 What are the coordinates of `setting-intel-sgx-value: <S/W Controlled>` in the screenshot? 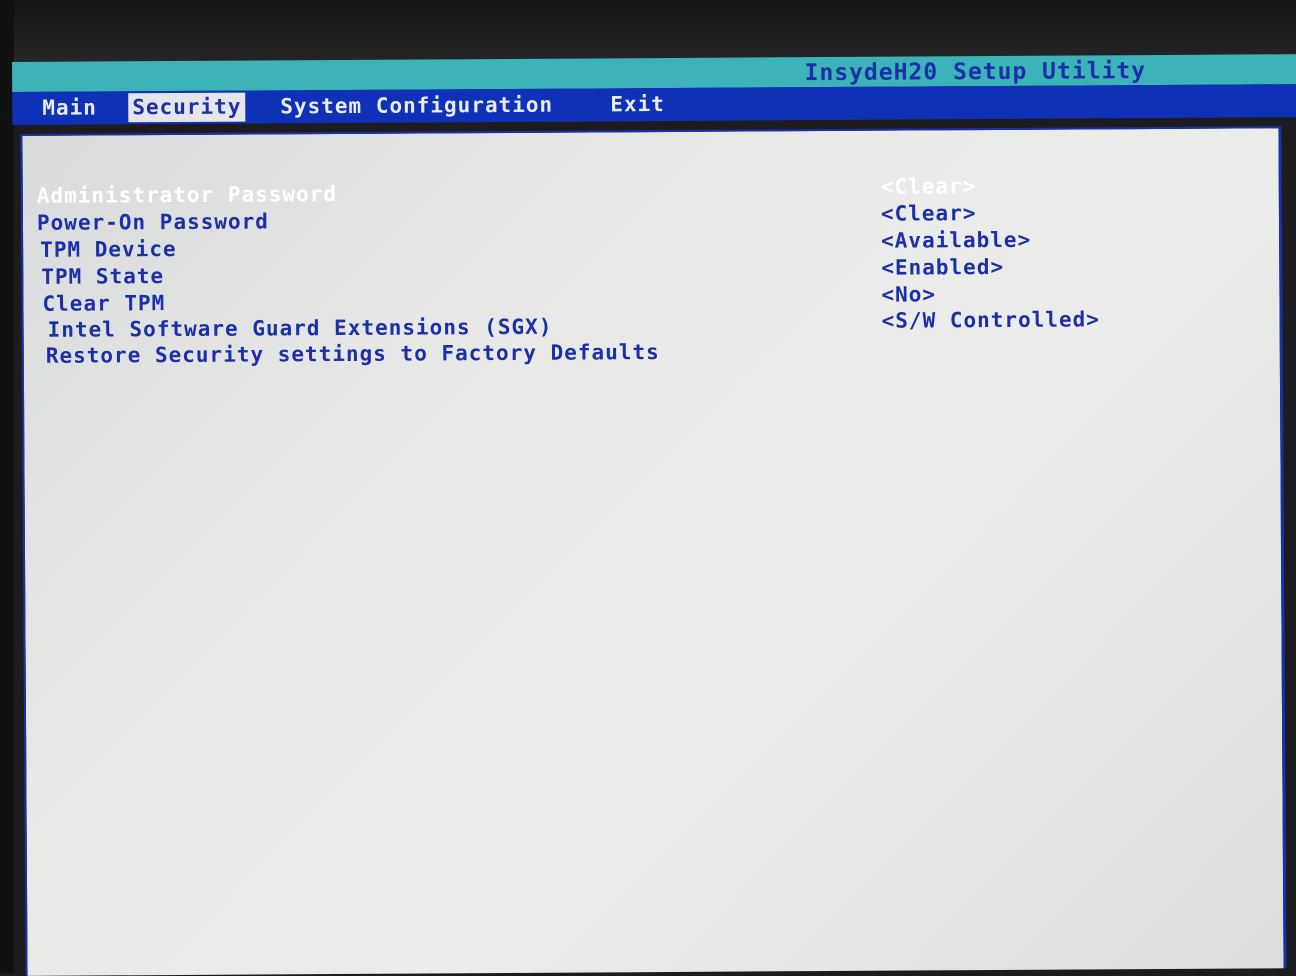 It's located at (991, 319).